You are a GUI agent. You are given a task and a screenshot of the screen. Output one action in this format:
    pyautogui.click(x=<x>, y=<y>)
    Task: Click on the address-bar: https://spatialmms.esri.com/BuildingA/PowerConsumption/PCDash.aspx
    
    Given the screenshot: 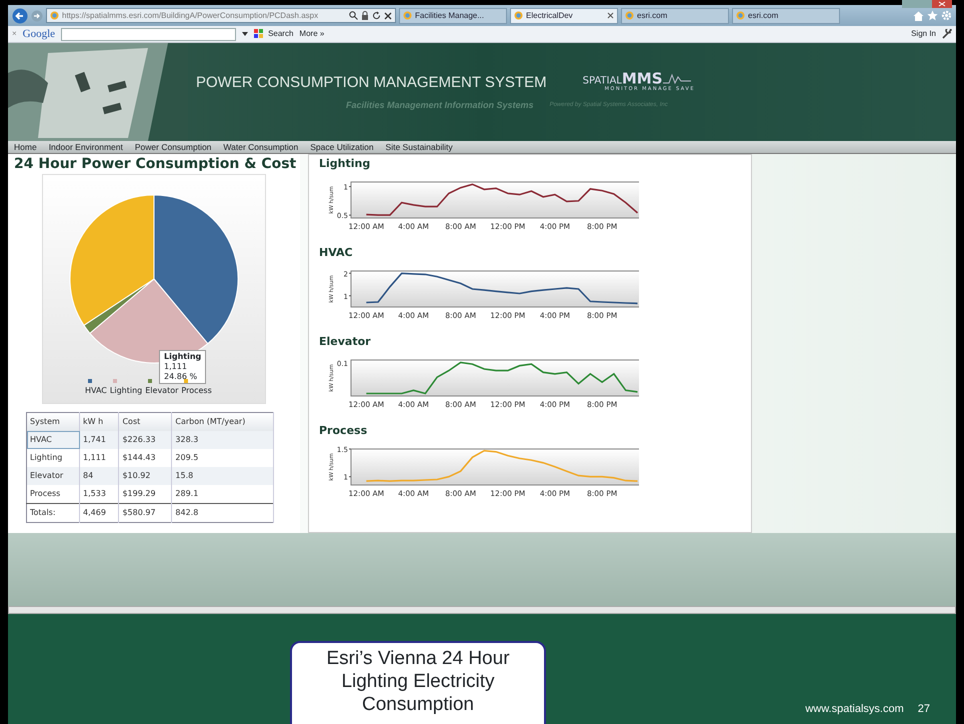 What is the action you would take?
    pyautogui.click(x=221, y=15)
    